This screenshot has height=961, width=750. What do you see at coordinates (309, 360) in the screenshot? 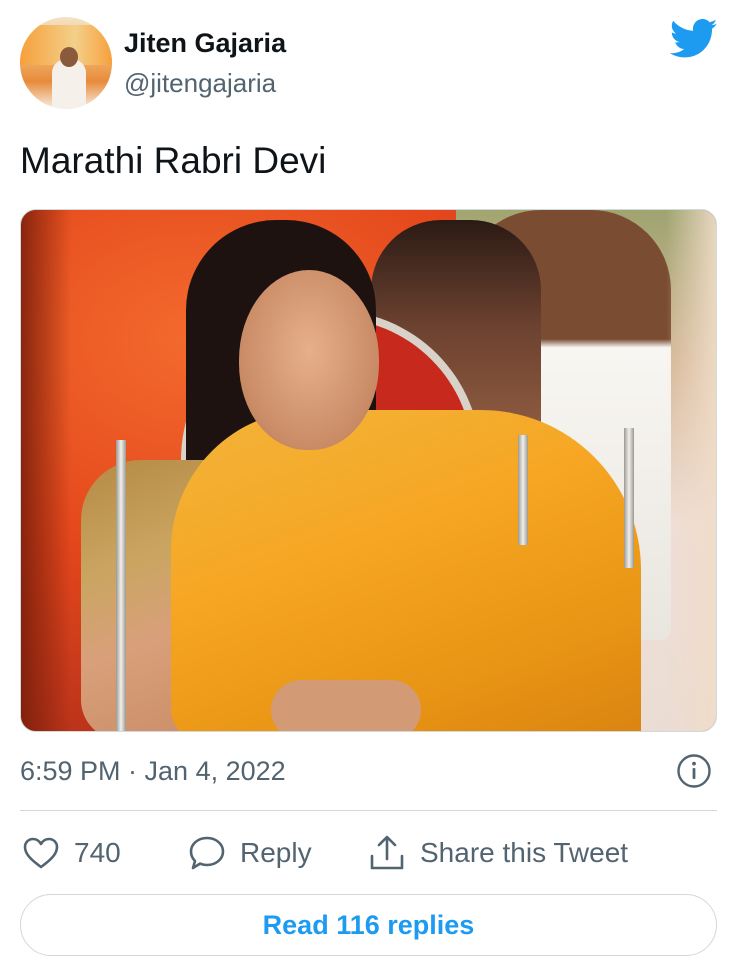
I see `photo-woman-face` at bounding box center [309, 360].